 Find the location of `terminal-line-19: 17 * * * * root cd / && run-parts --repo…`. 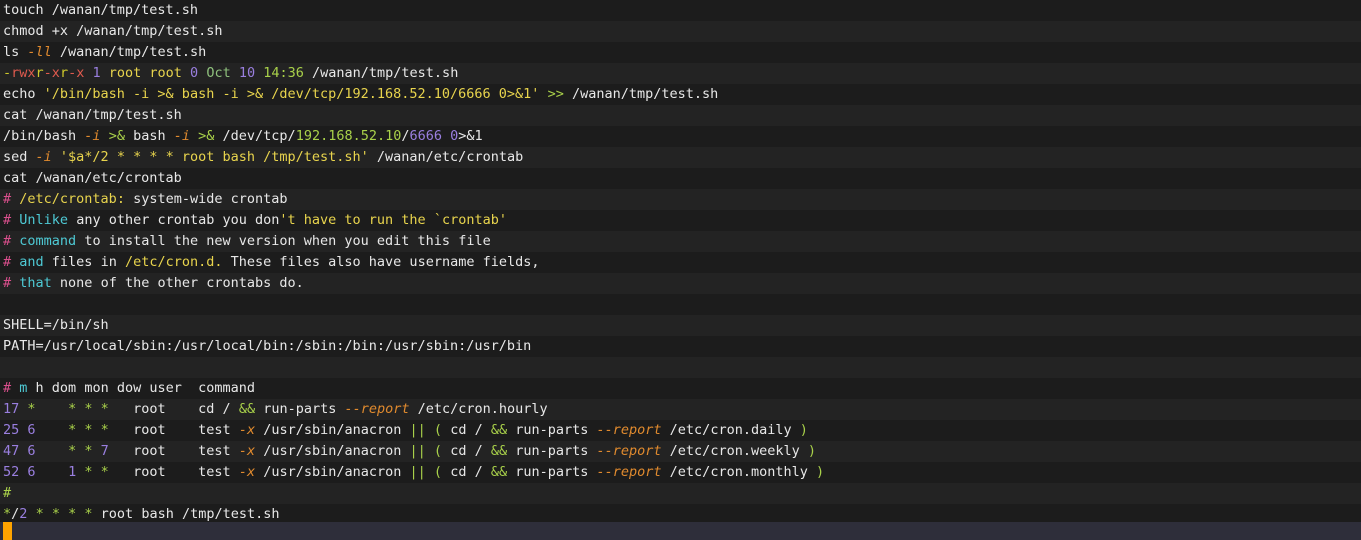

terminal-line-19: 17 * * * * root cd / && run-parts --repo… is located at coordinates (680, 409).